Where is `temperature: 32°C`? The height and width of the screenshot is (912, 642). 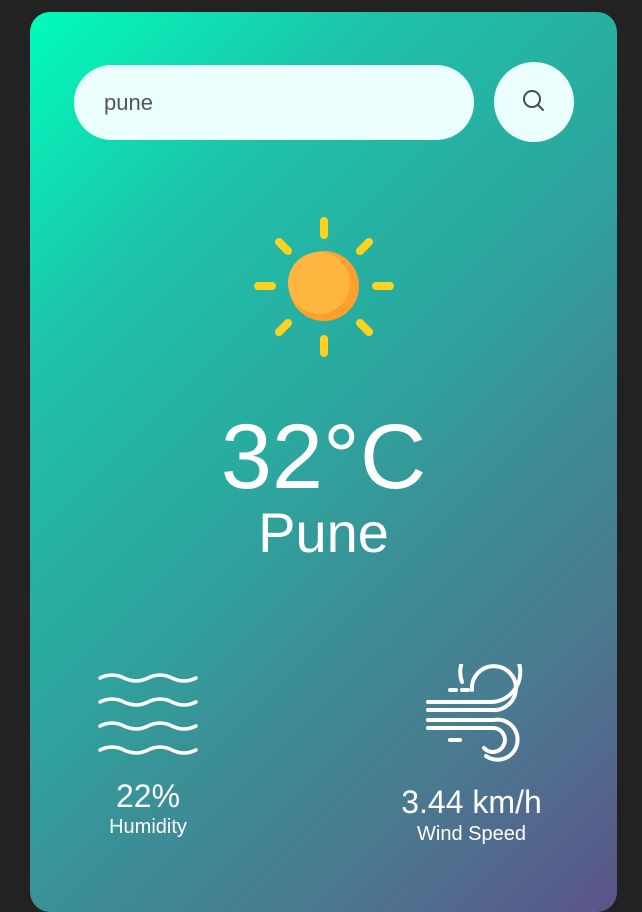 temperature: 32°C is located at coordinates (323, 457).